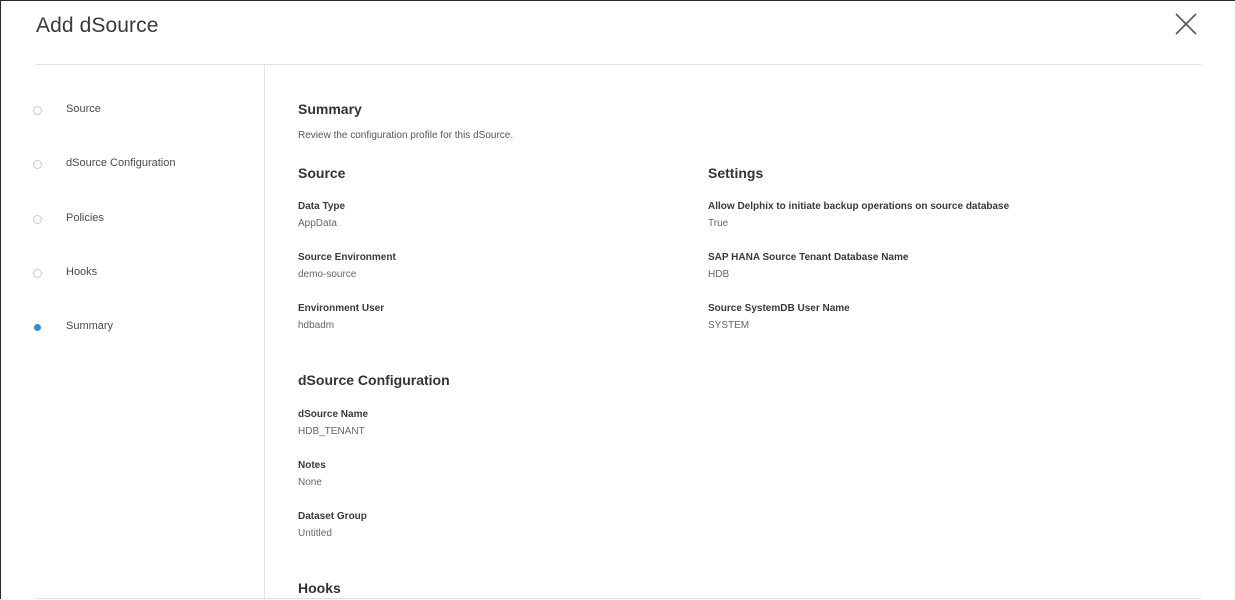  I want to click on step-policies: Policies, so click(146, 221).